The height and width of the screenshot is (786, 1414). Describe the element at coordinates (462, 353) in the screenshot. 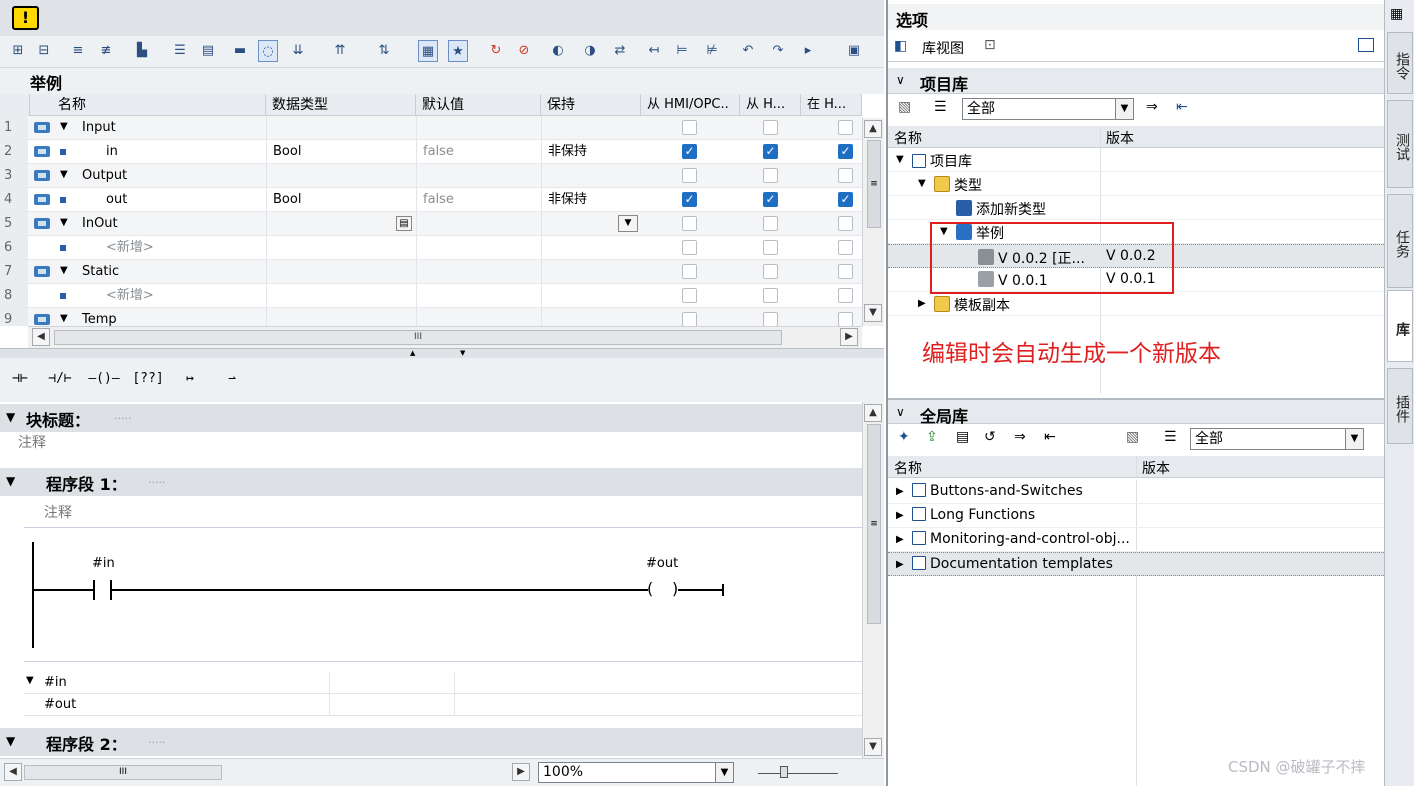

I see `split-down-icon: ▼` at that location.